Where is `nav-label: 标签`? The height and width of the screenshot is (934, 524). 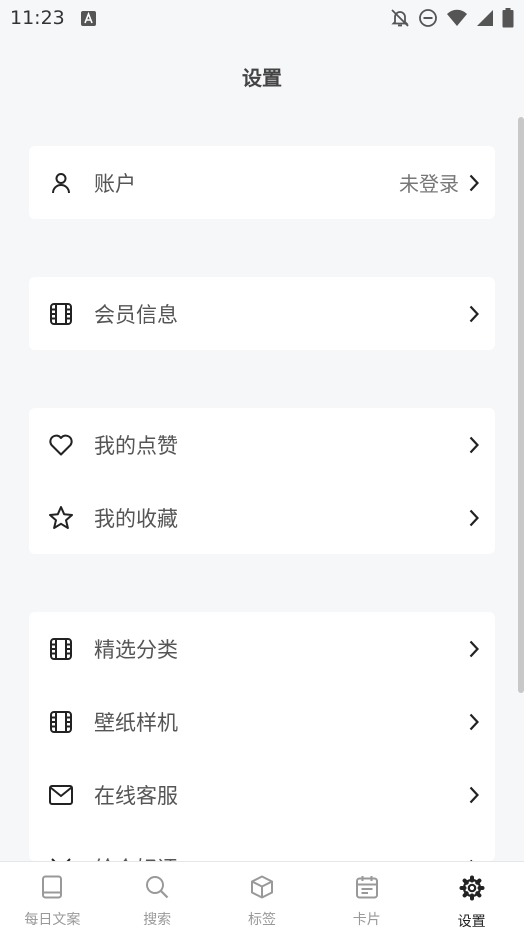
nav-label: 标签 is located at coordinates (261, 920).